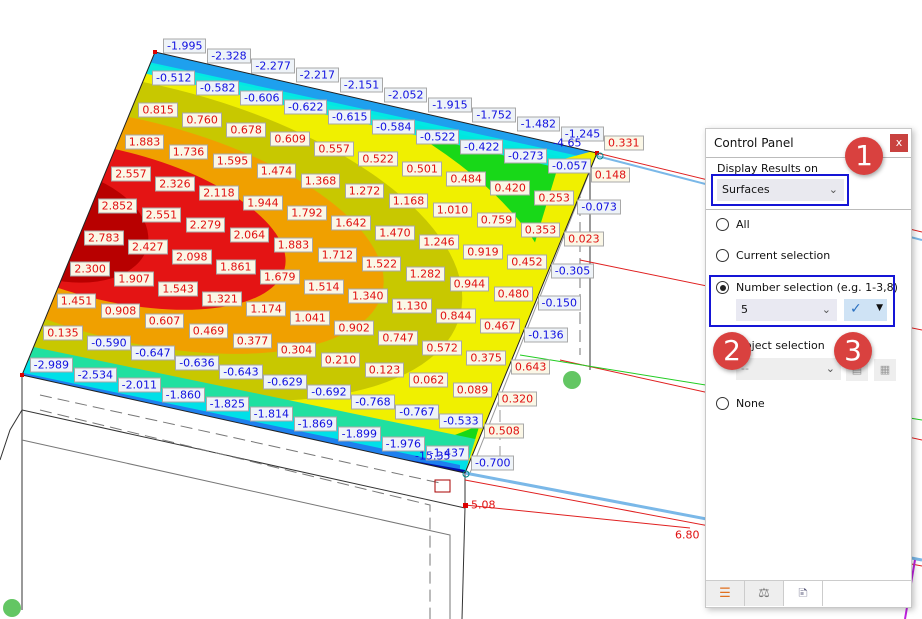 The height and width of the screenshot is (619, 922). I want to click on result-value-label: -0.615, so click(350, 117).